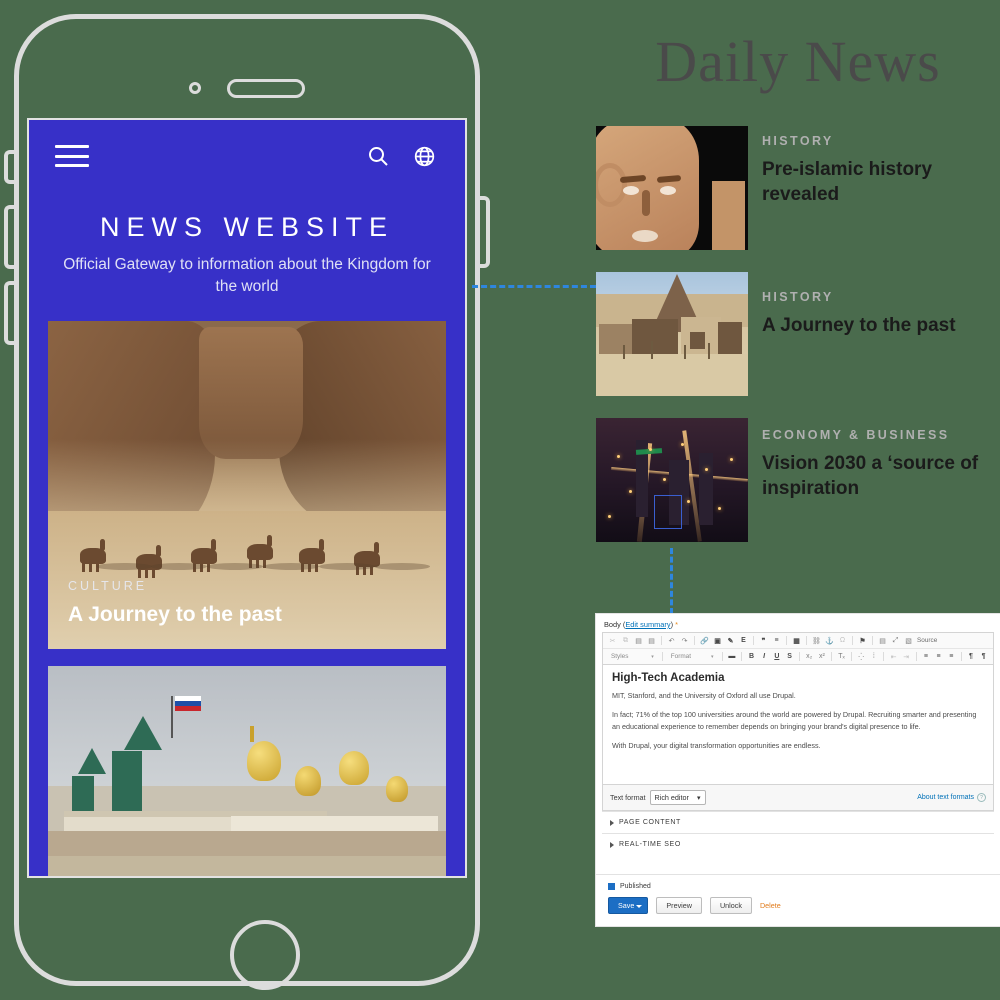  I want to click on list-item: HISTORY Pre-islamic history revealed, so click(798, 188).